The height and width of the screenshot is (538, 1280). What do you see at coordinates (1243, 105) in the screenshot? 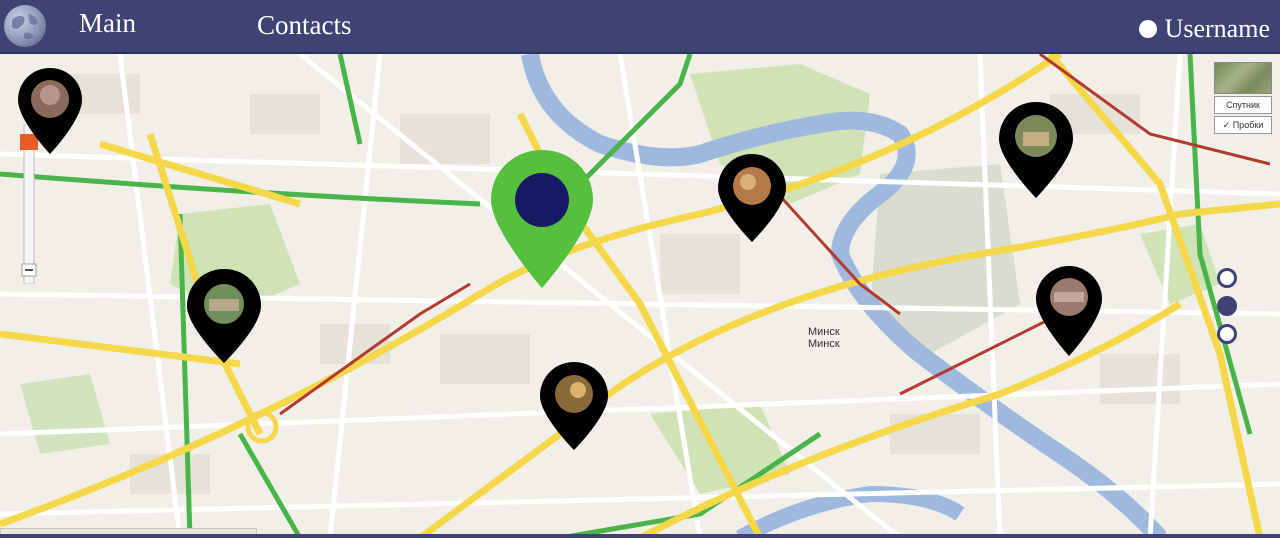
I see `satellite-button: Спутник` at bounding box center [1243, 105].